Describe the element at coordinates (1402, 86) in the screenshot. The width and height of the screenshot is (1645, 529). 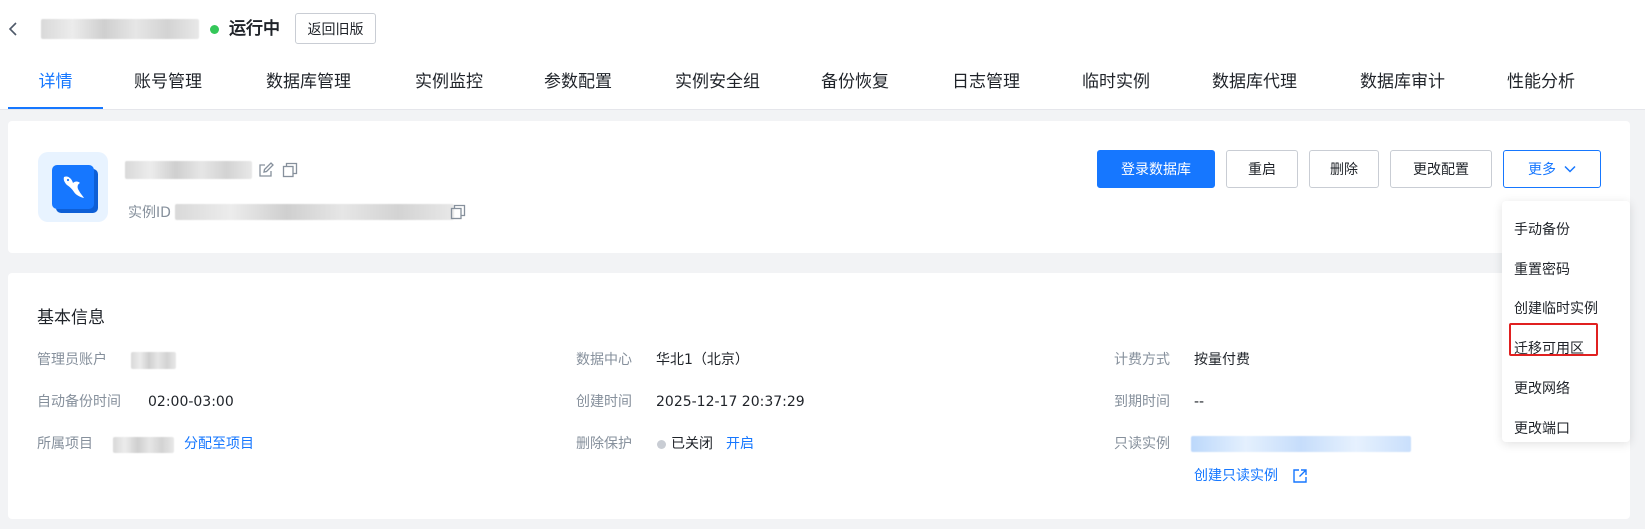
I see `tab-database-audit: 数据库审计` at that location.